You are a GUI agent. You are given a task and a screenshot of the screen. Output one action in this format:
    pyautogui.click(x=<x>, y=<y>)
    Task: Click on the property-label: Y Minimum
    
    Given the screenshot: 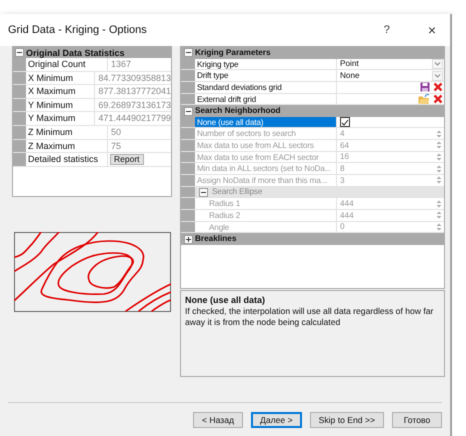 What is the action you would take?
    pyautogui.click(x=61, y=105)
    